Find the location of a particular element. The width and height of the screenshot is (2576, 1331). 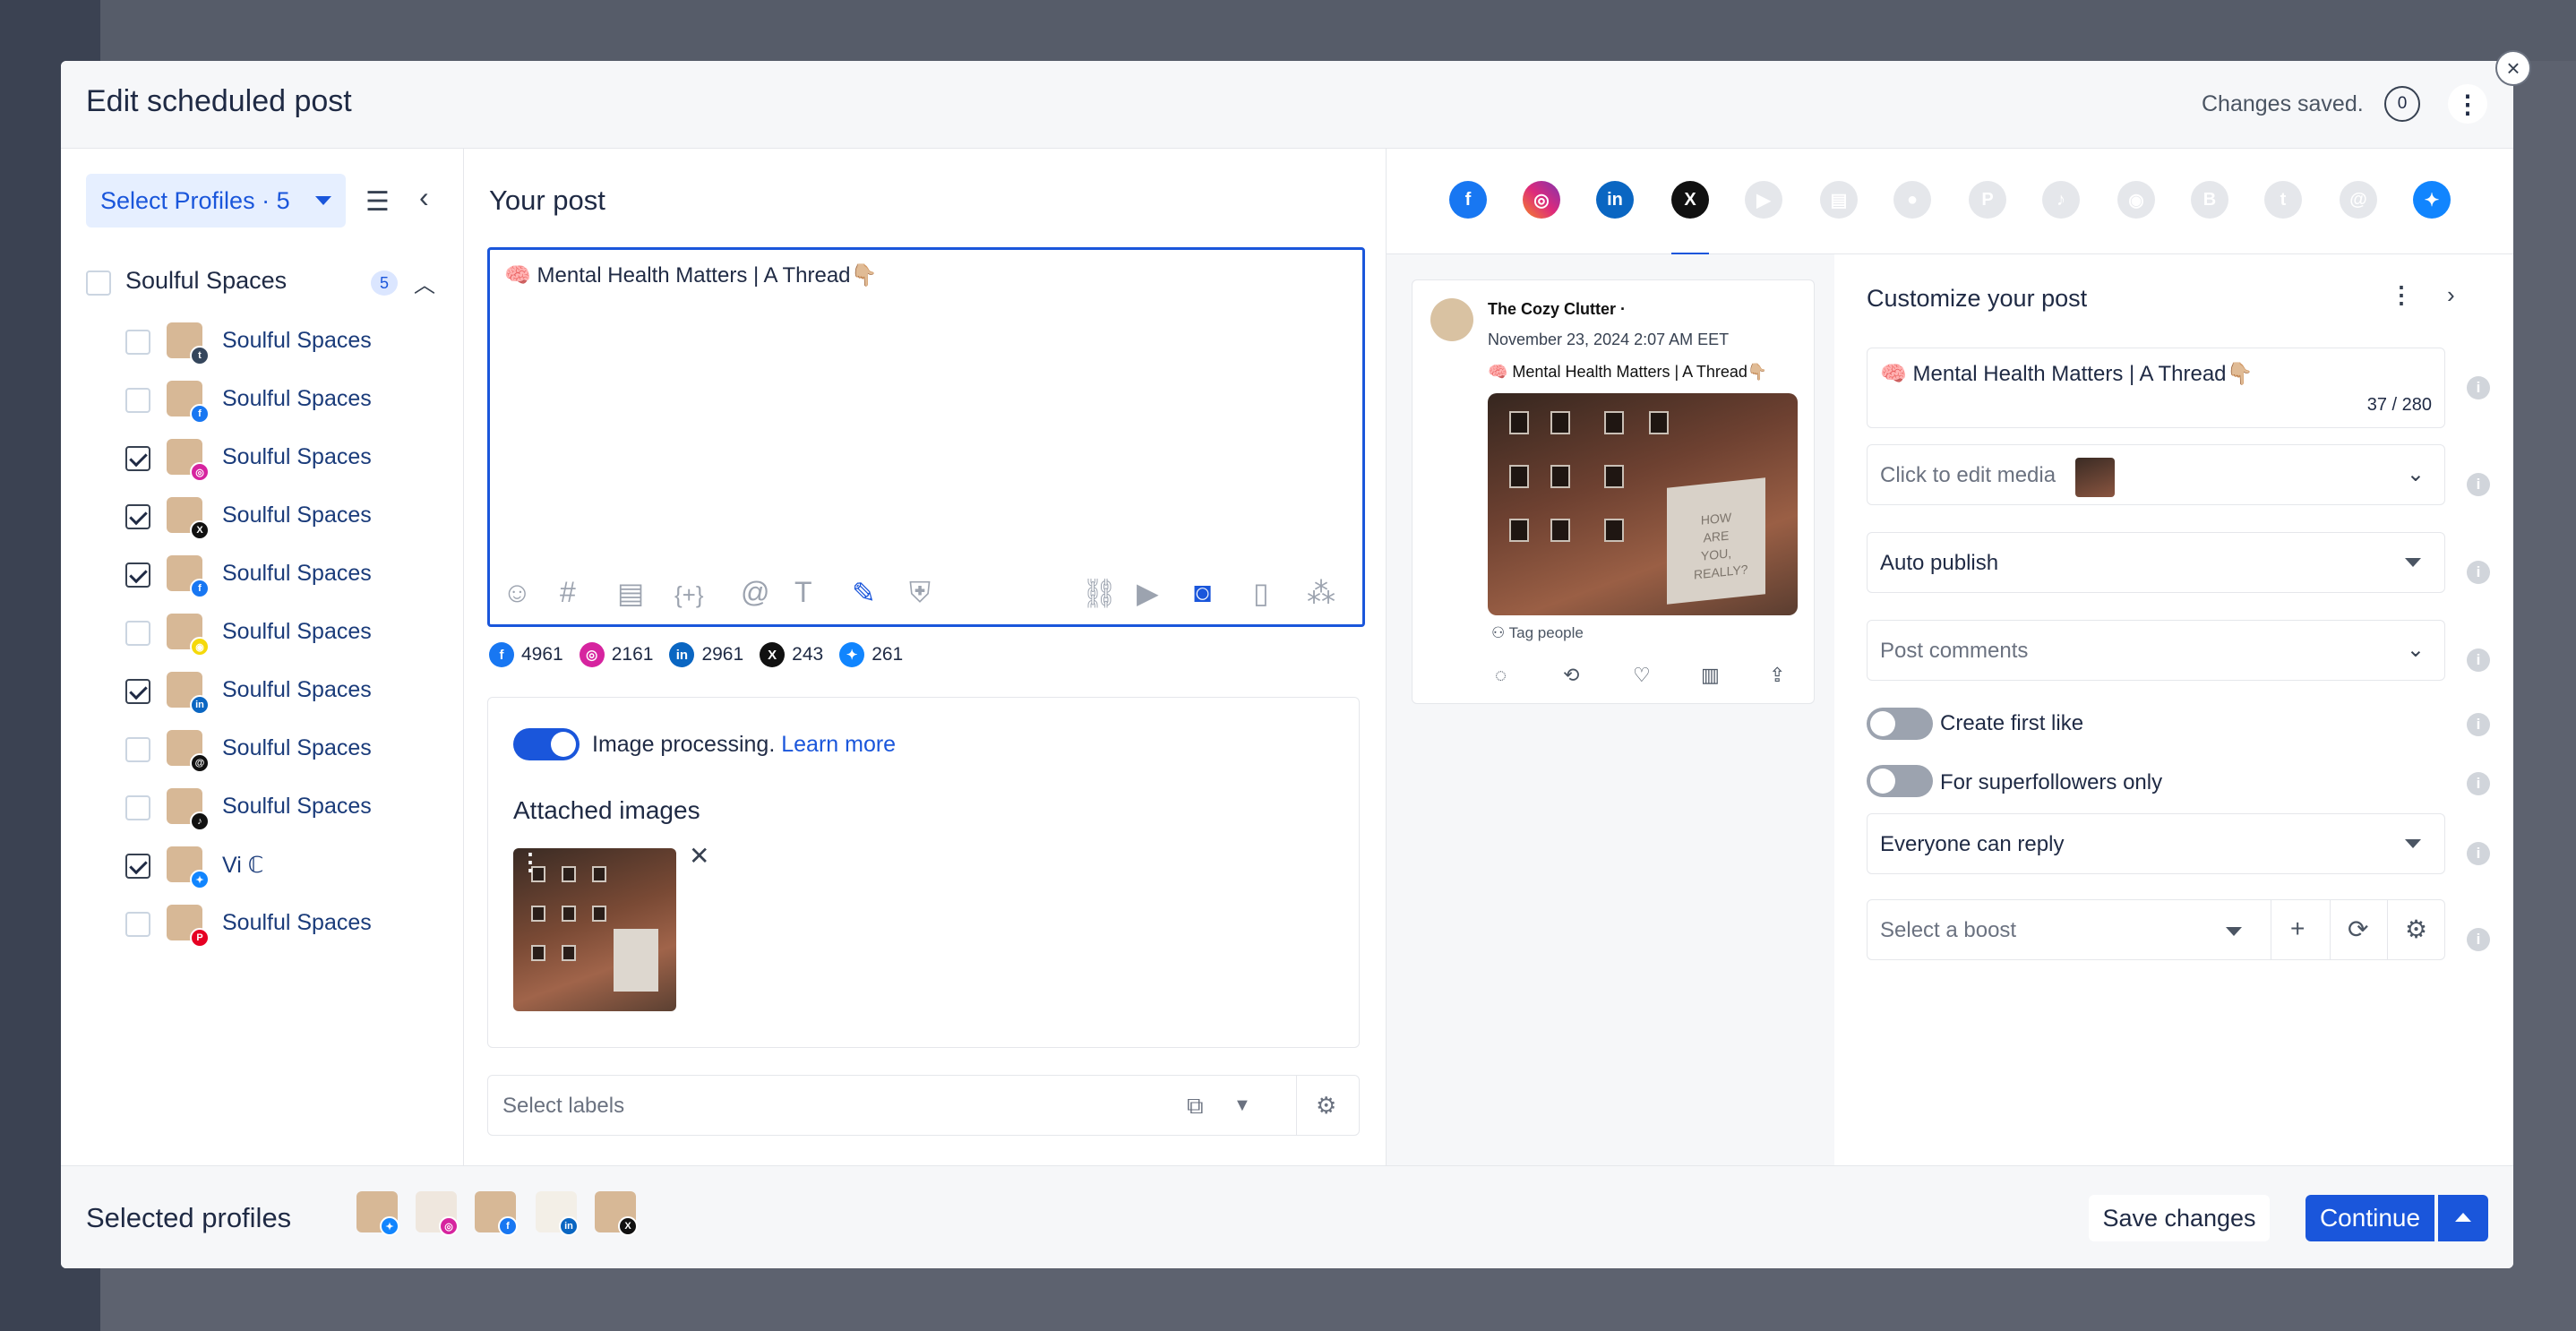

tab-google-business: ▤ is located at coordinates (1839, 200).